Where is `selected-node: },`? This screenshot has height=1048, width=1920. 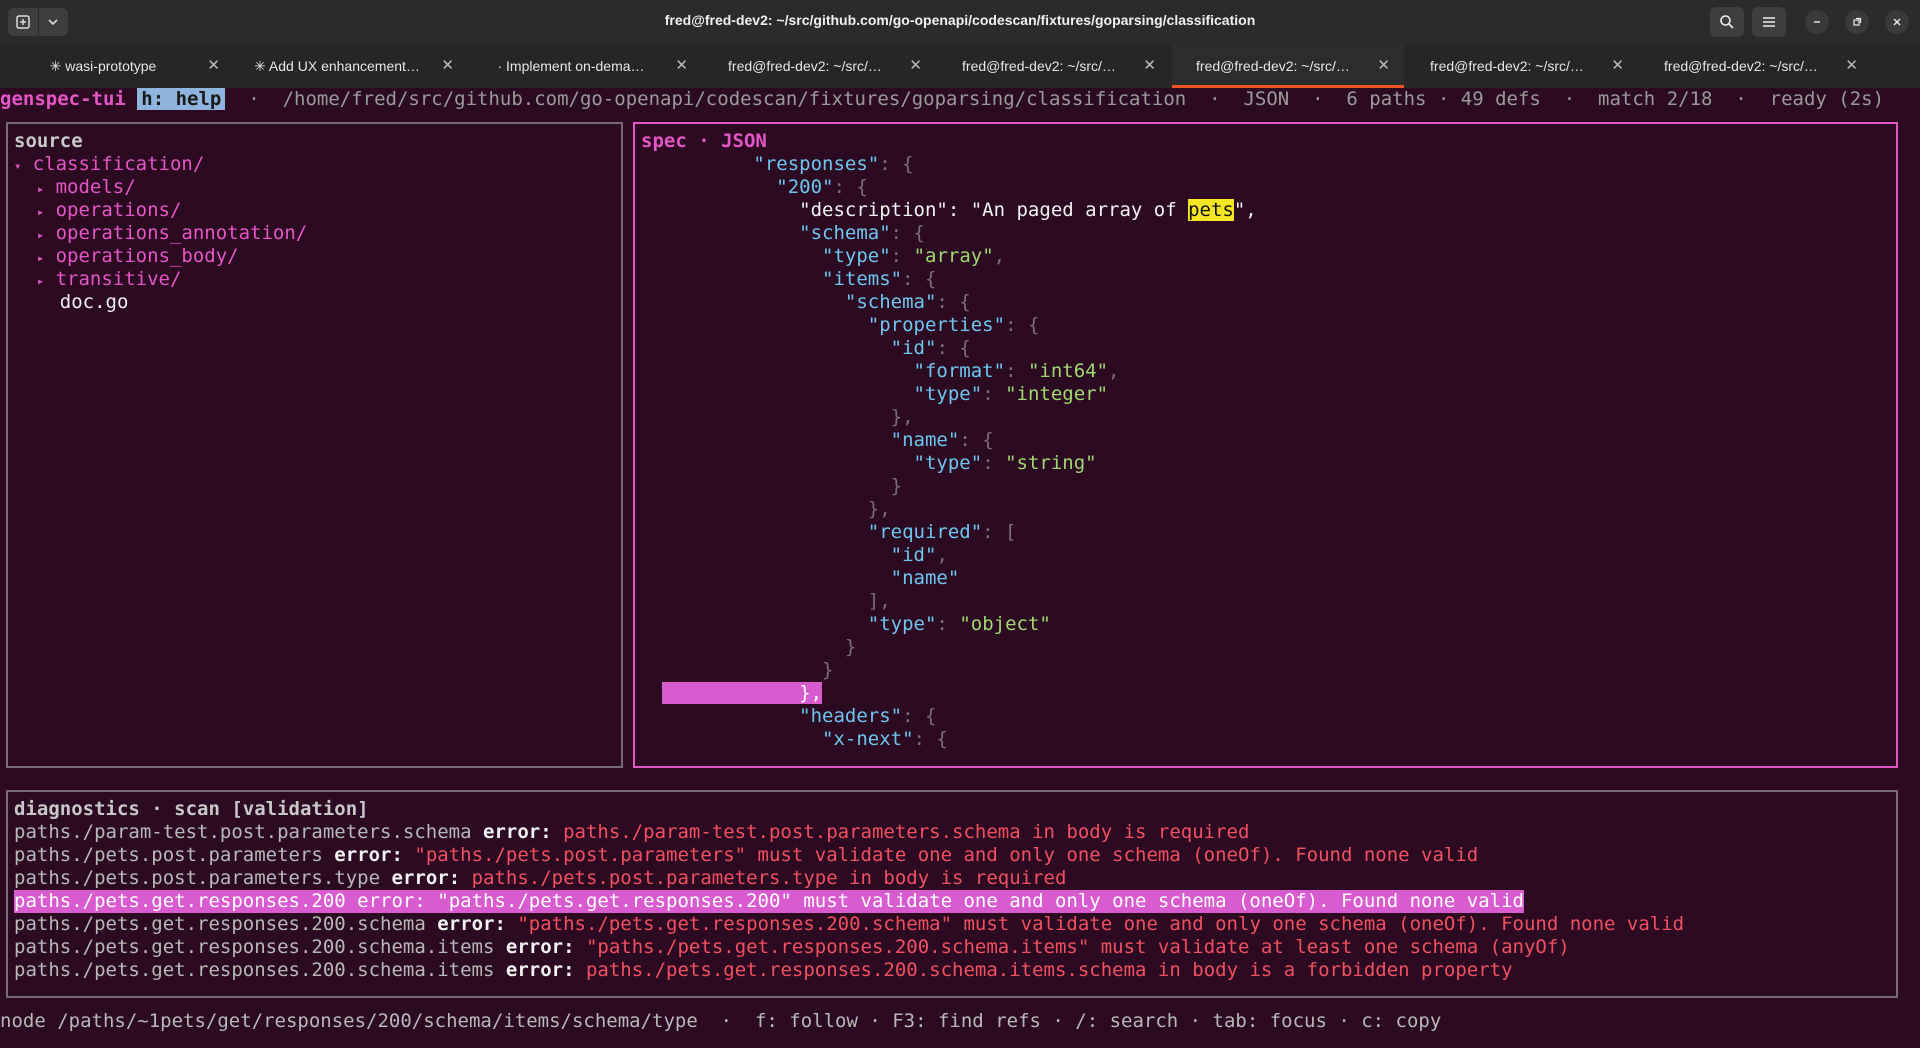 selected-node: }, is located at coordinates (742, 693).